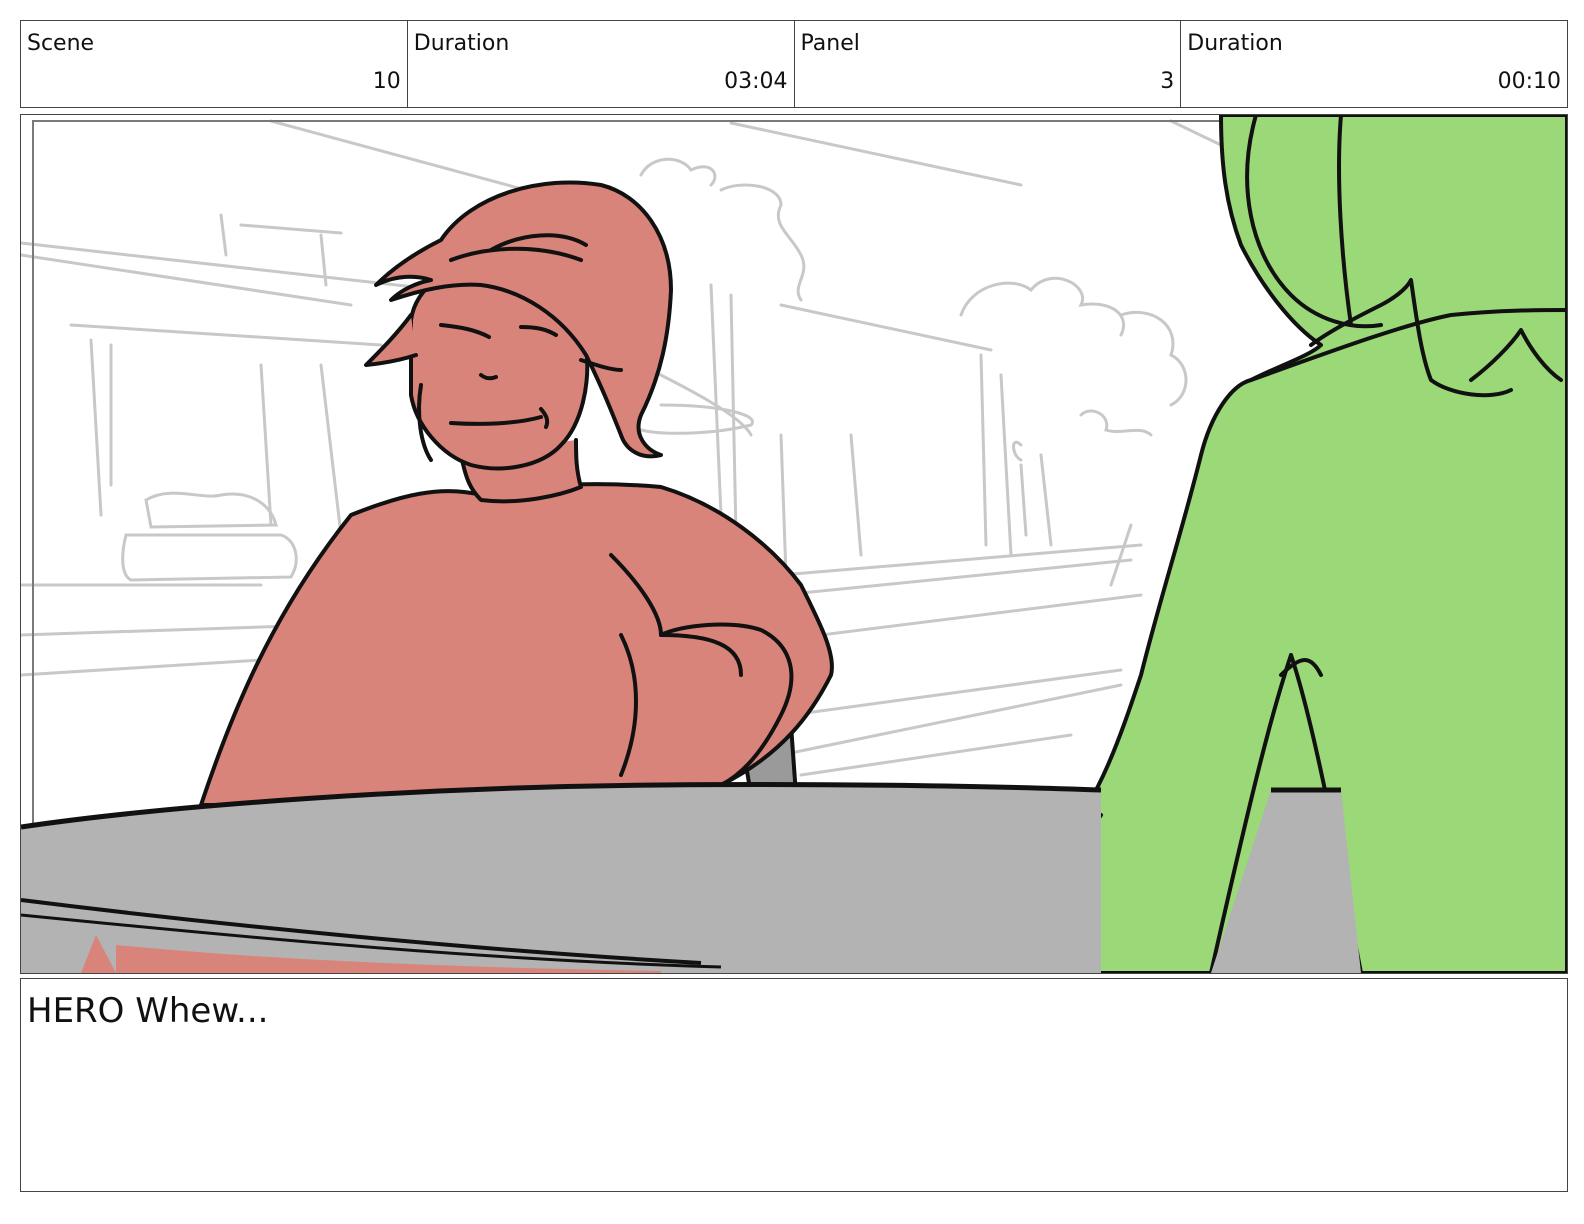 The height and width of the screenshot is (1224, 1584). What do you see at coordinates (1374, 64) in the screenshot?
I see `panel-duration-cell: Duration 00:10` at bounding box center [1374, 64].